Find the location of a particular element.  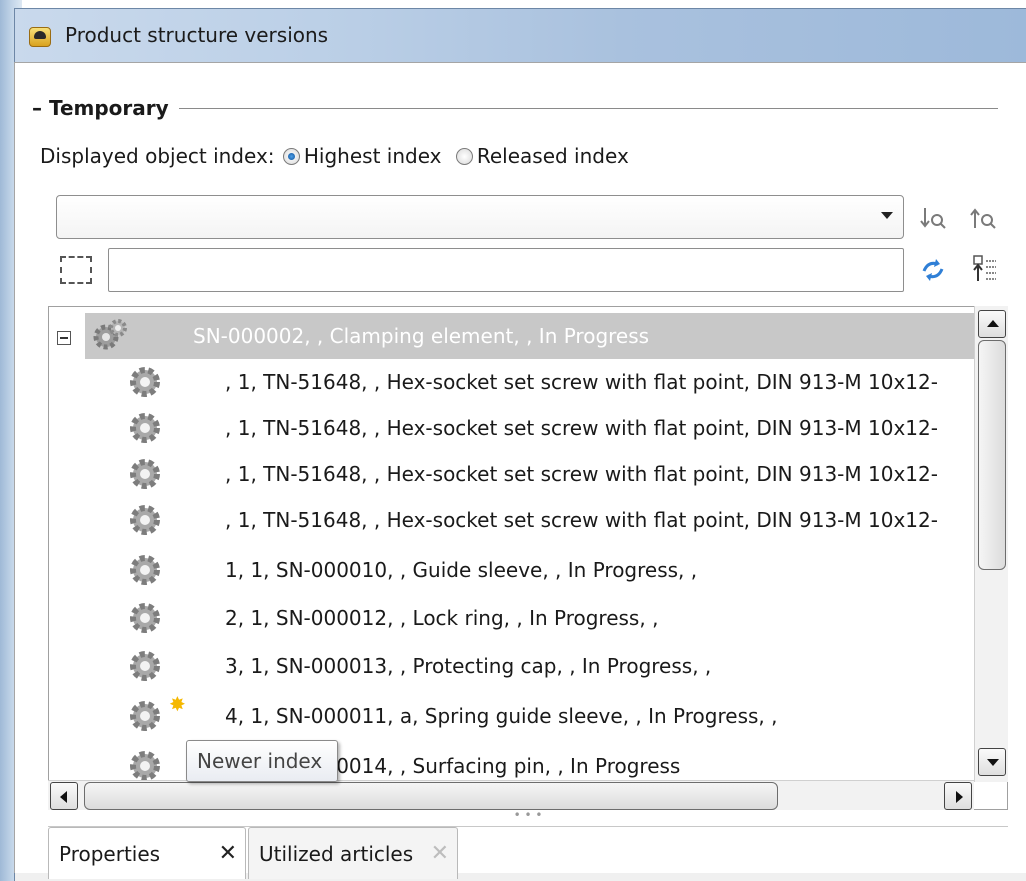

tab-properties-label: Properties is located at coordinates (110, 854).